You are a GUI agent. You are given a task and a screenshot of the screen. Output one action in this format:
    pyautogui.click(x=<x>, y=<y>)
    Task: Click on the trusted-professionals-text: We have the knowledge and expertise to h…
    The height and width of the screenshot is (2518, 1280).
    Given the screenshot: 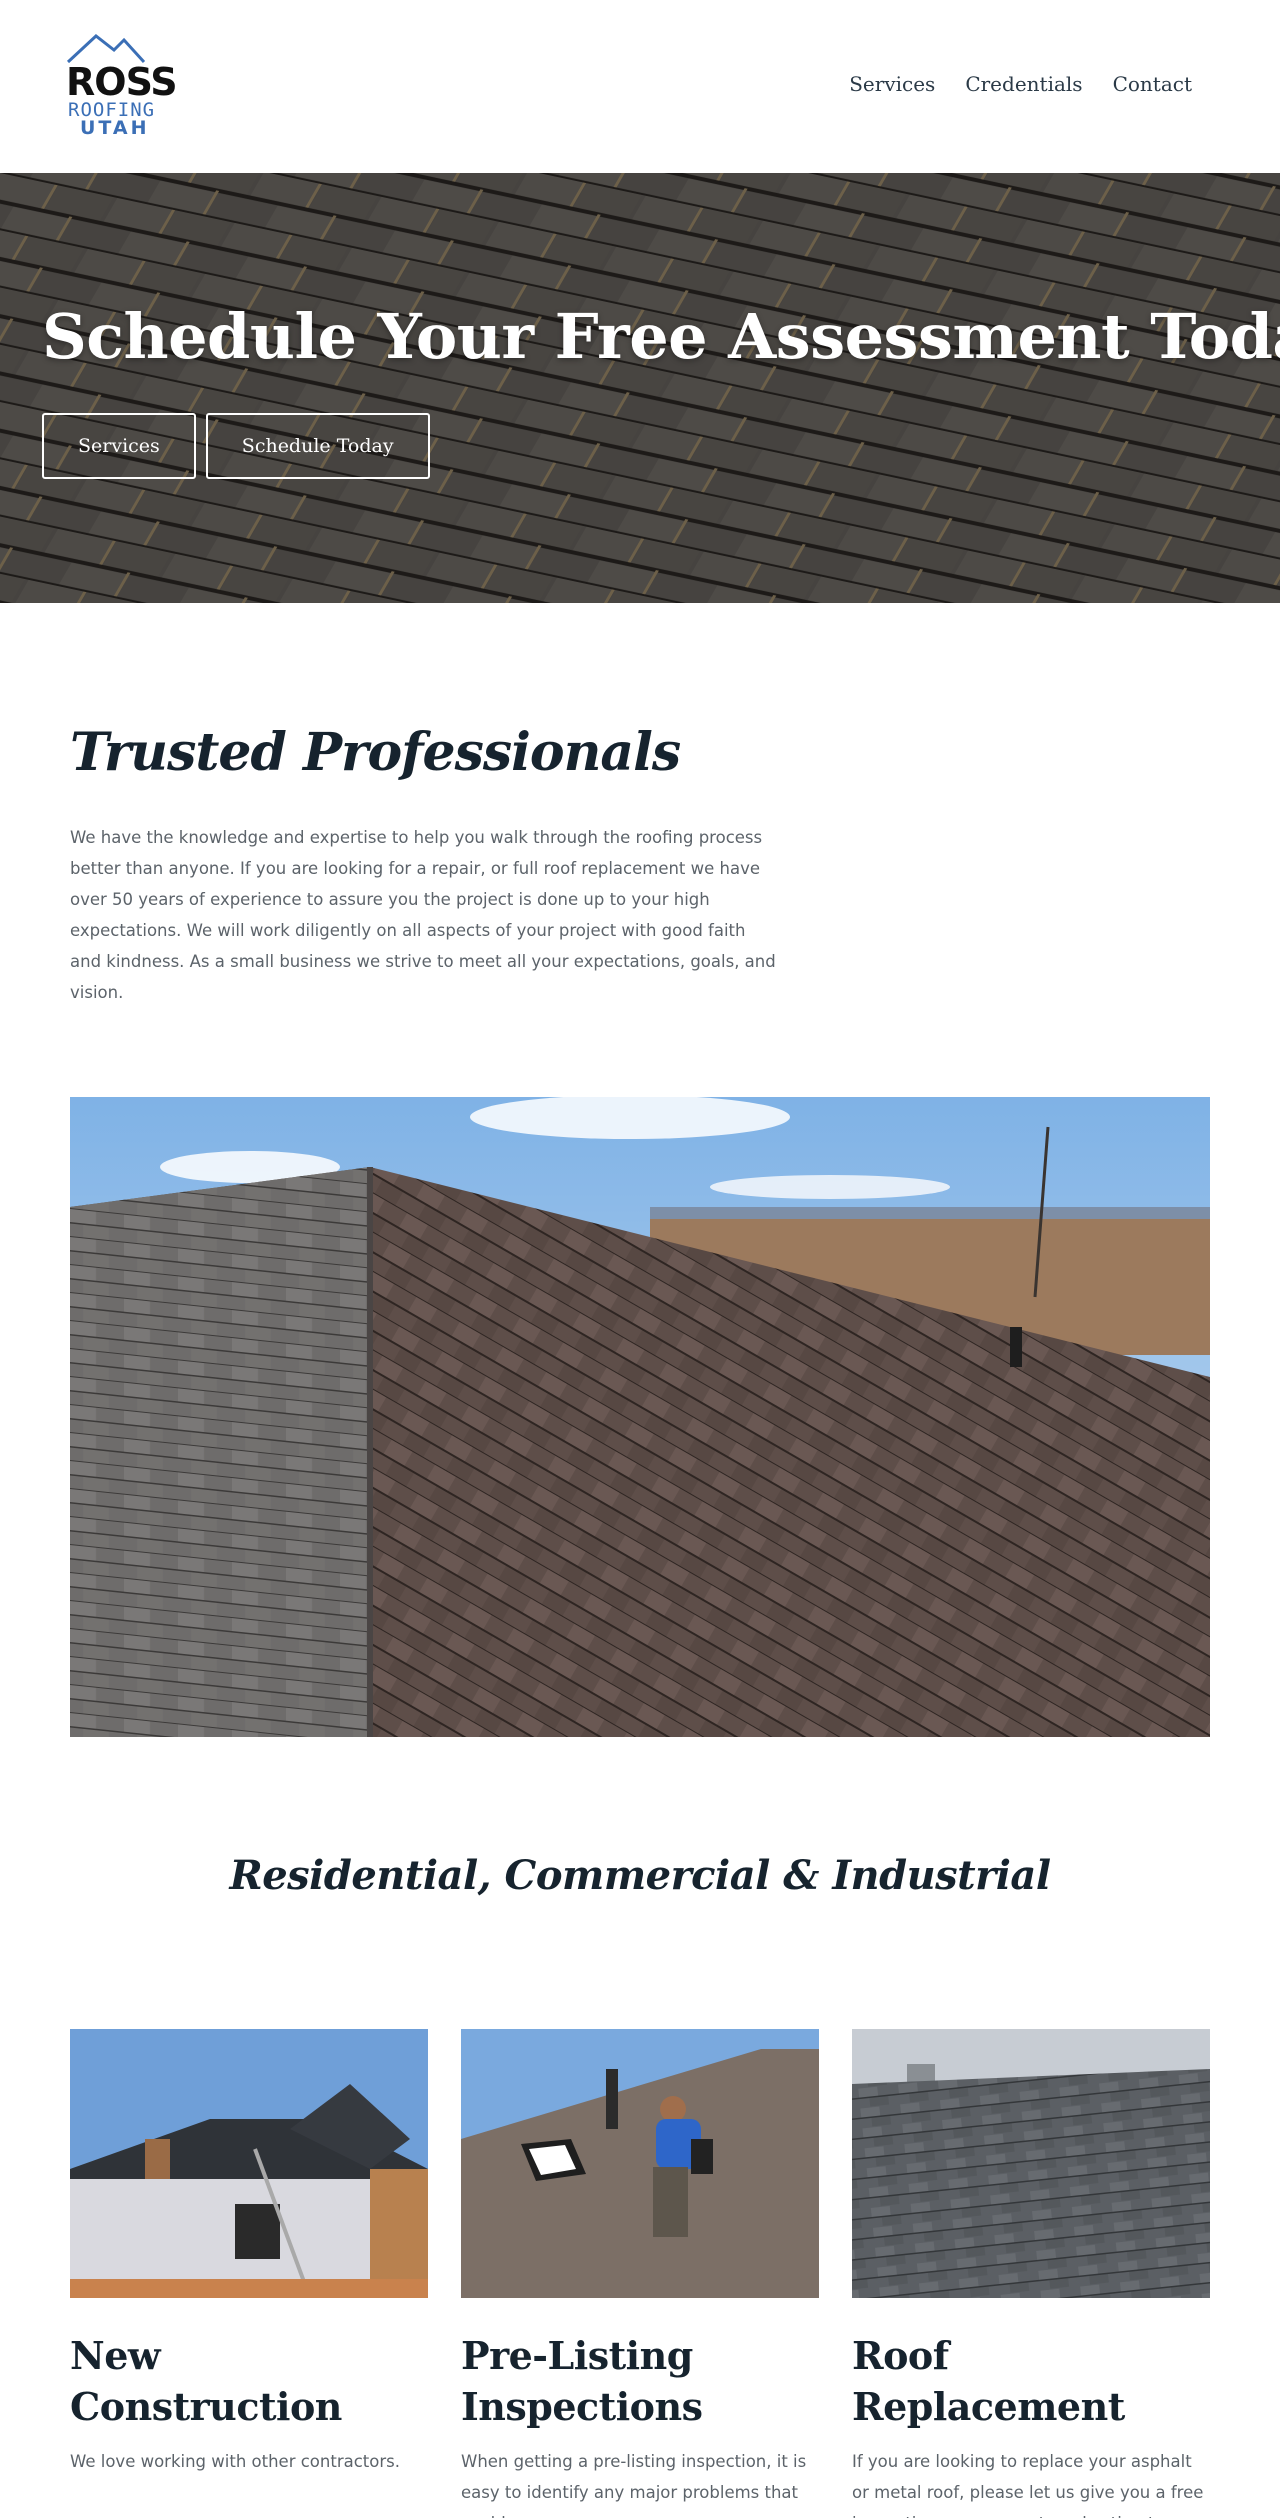 What is the action you would take?
    pyautogui.click(x=423, y=915)
    